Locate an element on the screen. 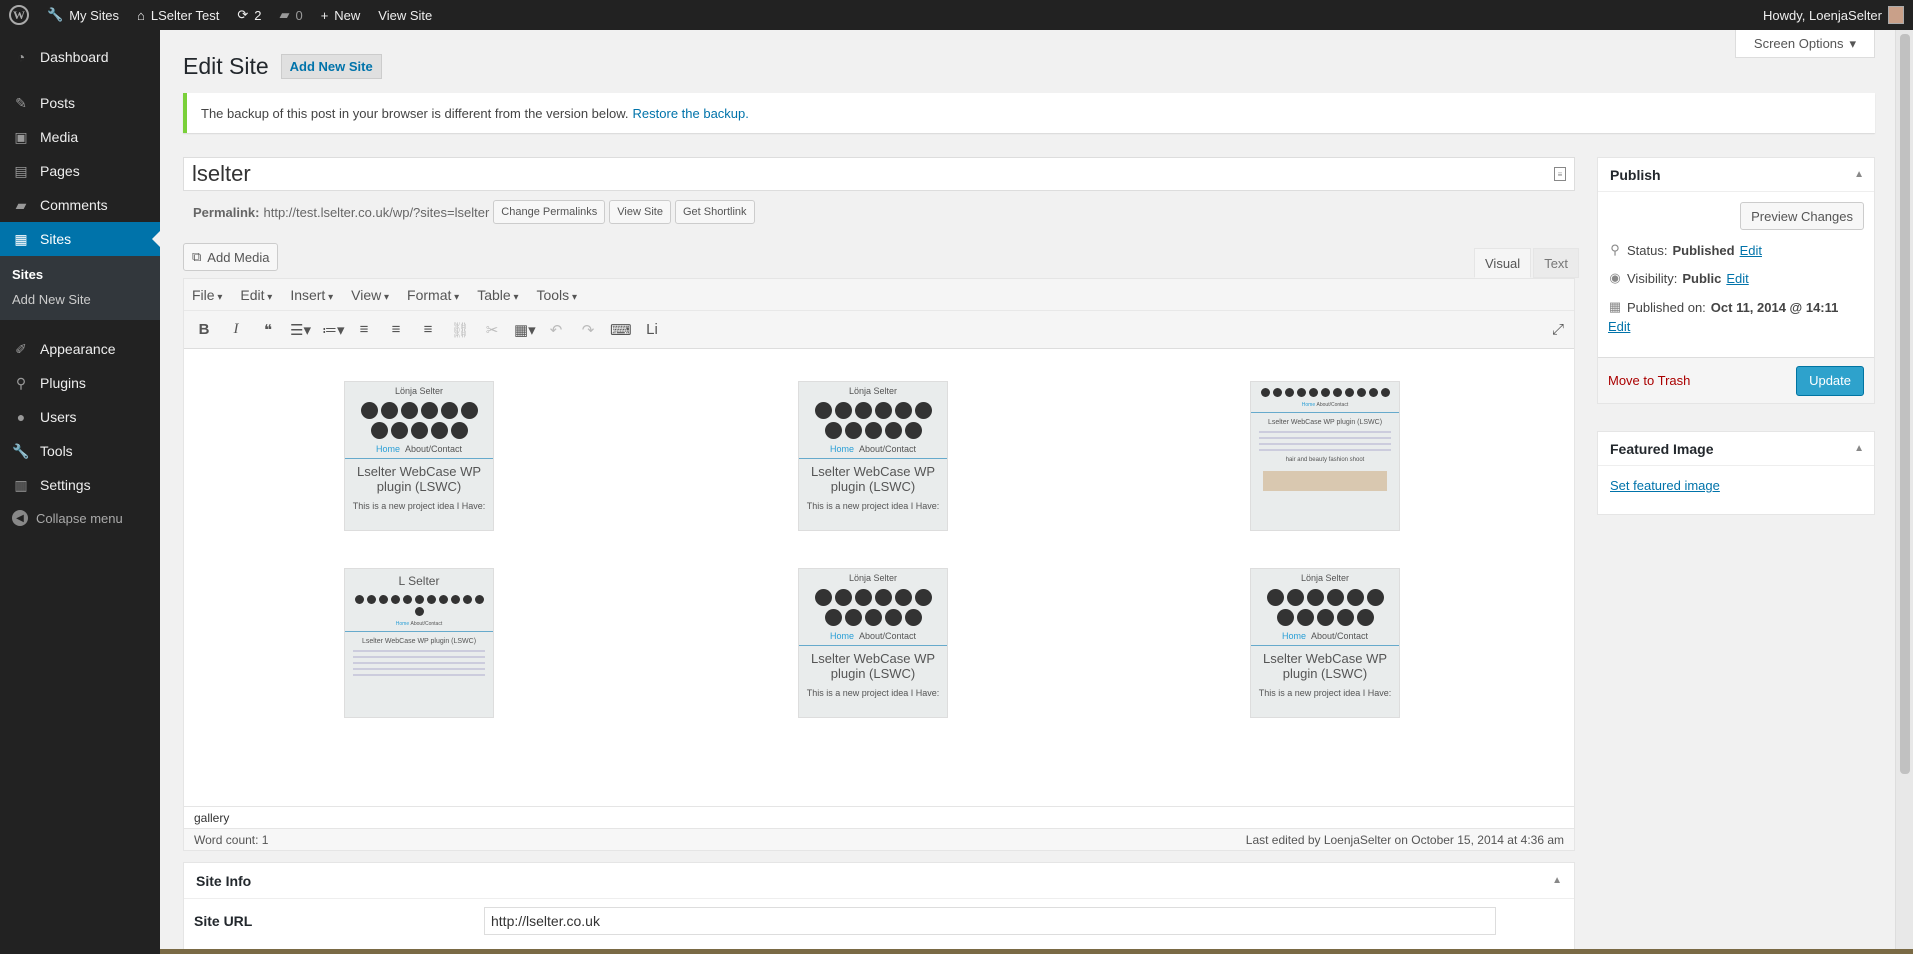  preview-changes-button: Preview Changes is located at coordinates (1802, 216).